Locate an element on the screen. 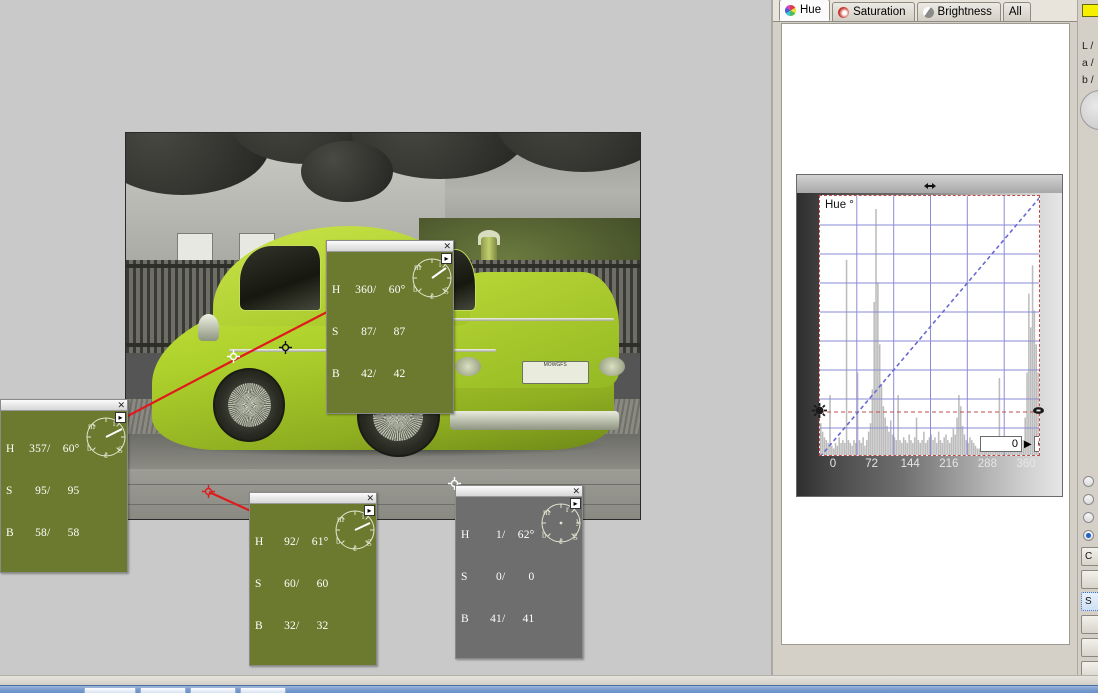 This screenshot has height=693, width=1098. row-after: 62° is located at coordinates (526, 535).